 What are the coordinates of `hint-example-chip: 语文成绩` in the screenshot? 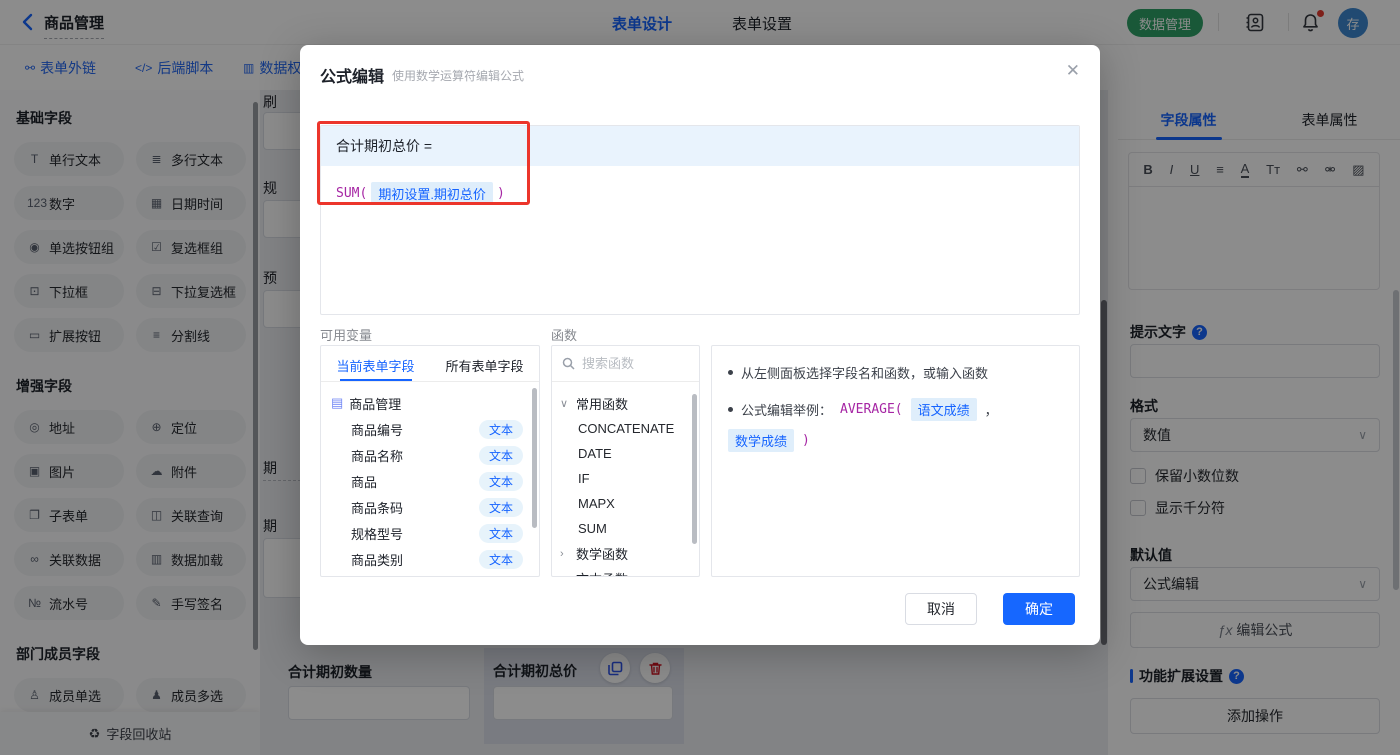 It's located at (943, 409).